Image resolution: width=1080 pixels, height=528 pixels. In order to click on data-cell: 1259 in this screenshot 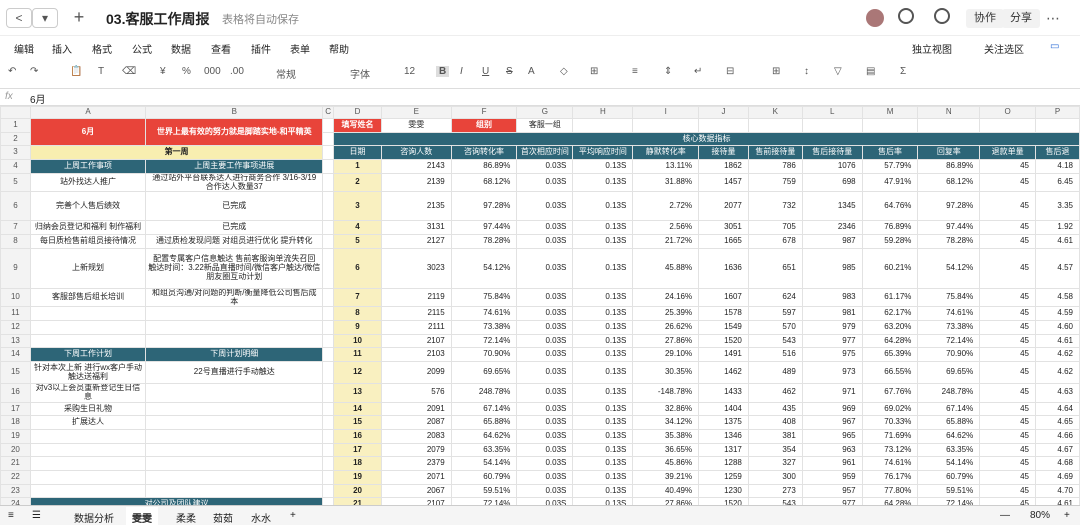, I will do `click(723, 477)`.